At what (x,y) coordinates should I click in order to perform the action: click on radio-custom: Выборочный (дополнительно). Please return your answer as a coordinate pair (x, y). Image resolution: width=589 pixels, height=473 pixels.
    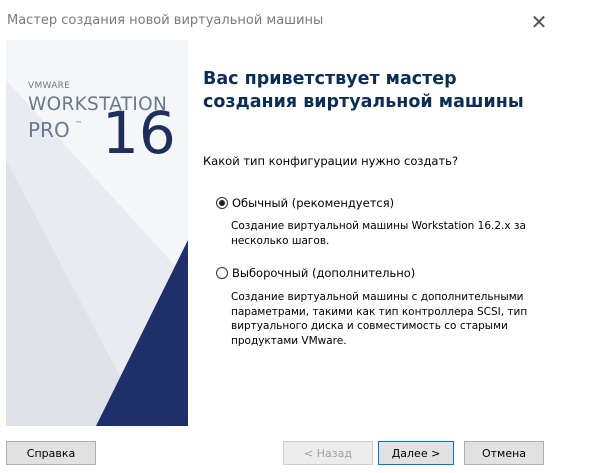
    Looking at the image, I should click on (315, 273).